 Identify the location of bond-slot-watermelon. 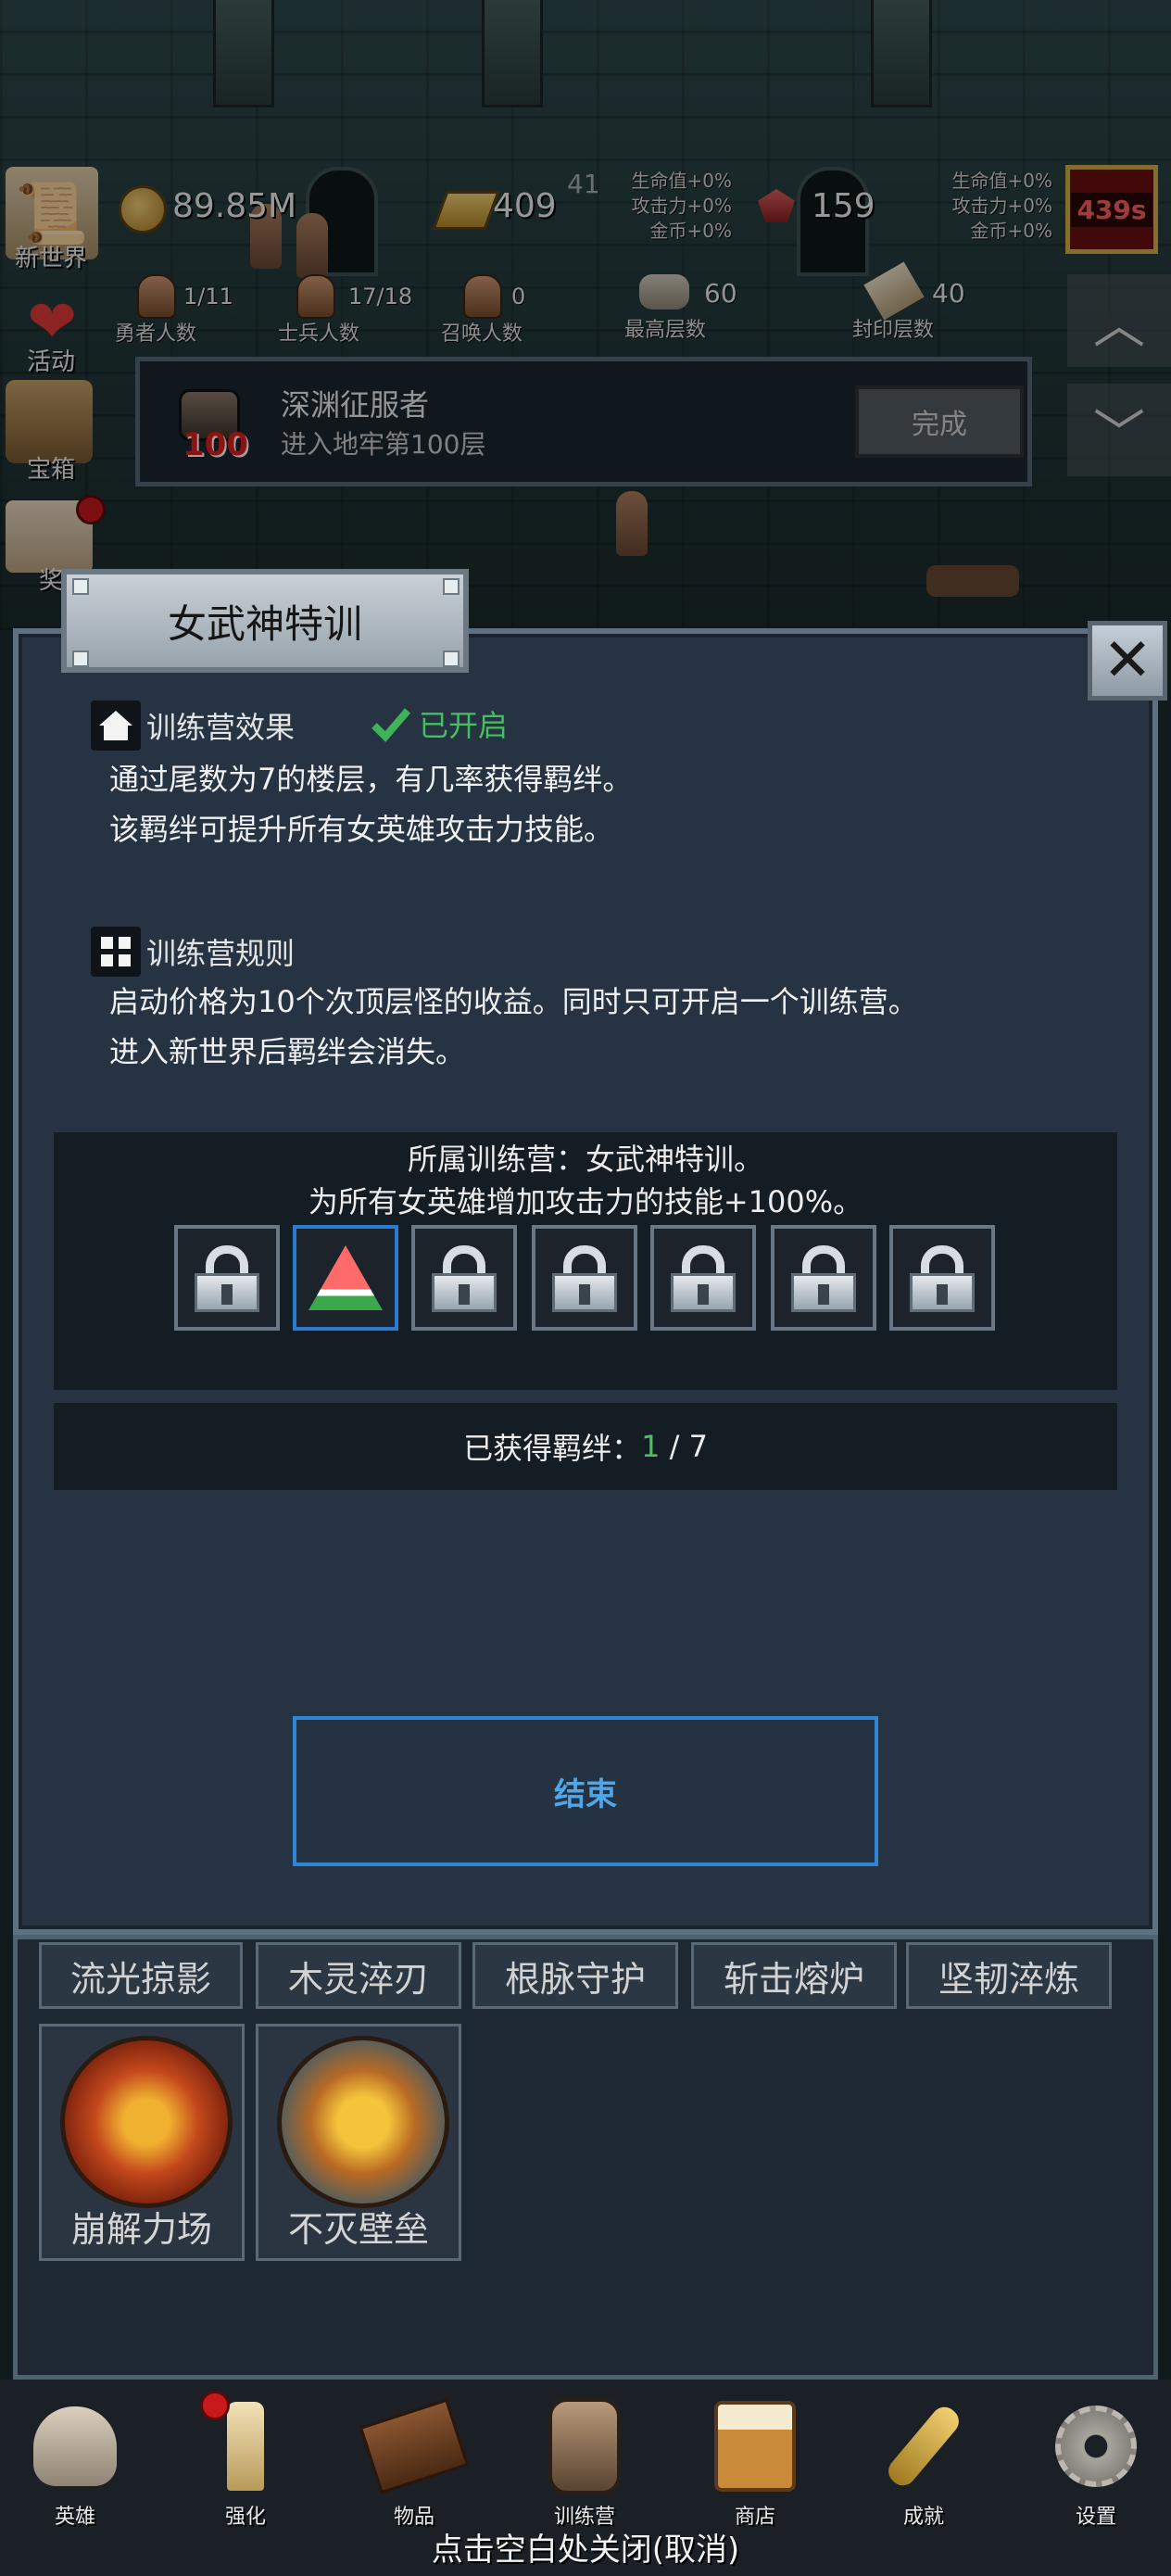
(346, 1278).